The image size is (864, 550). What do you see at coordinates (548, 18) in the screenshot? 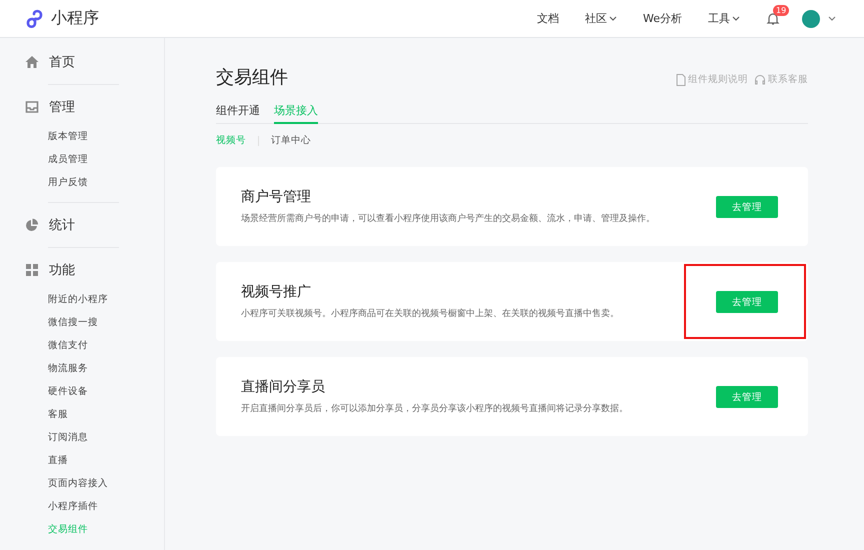
I see `nav-link: 文档` at bounding box center [548, 18].